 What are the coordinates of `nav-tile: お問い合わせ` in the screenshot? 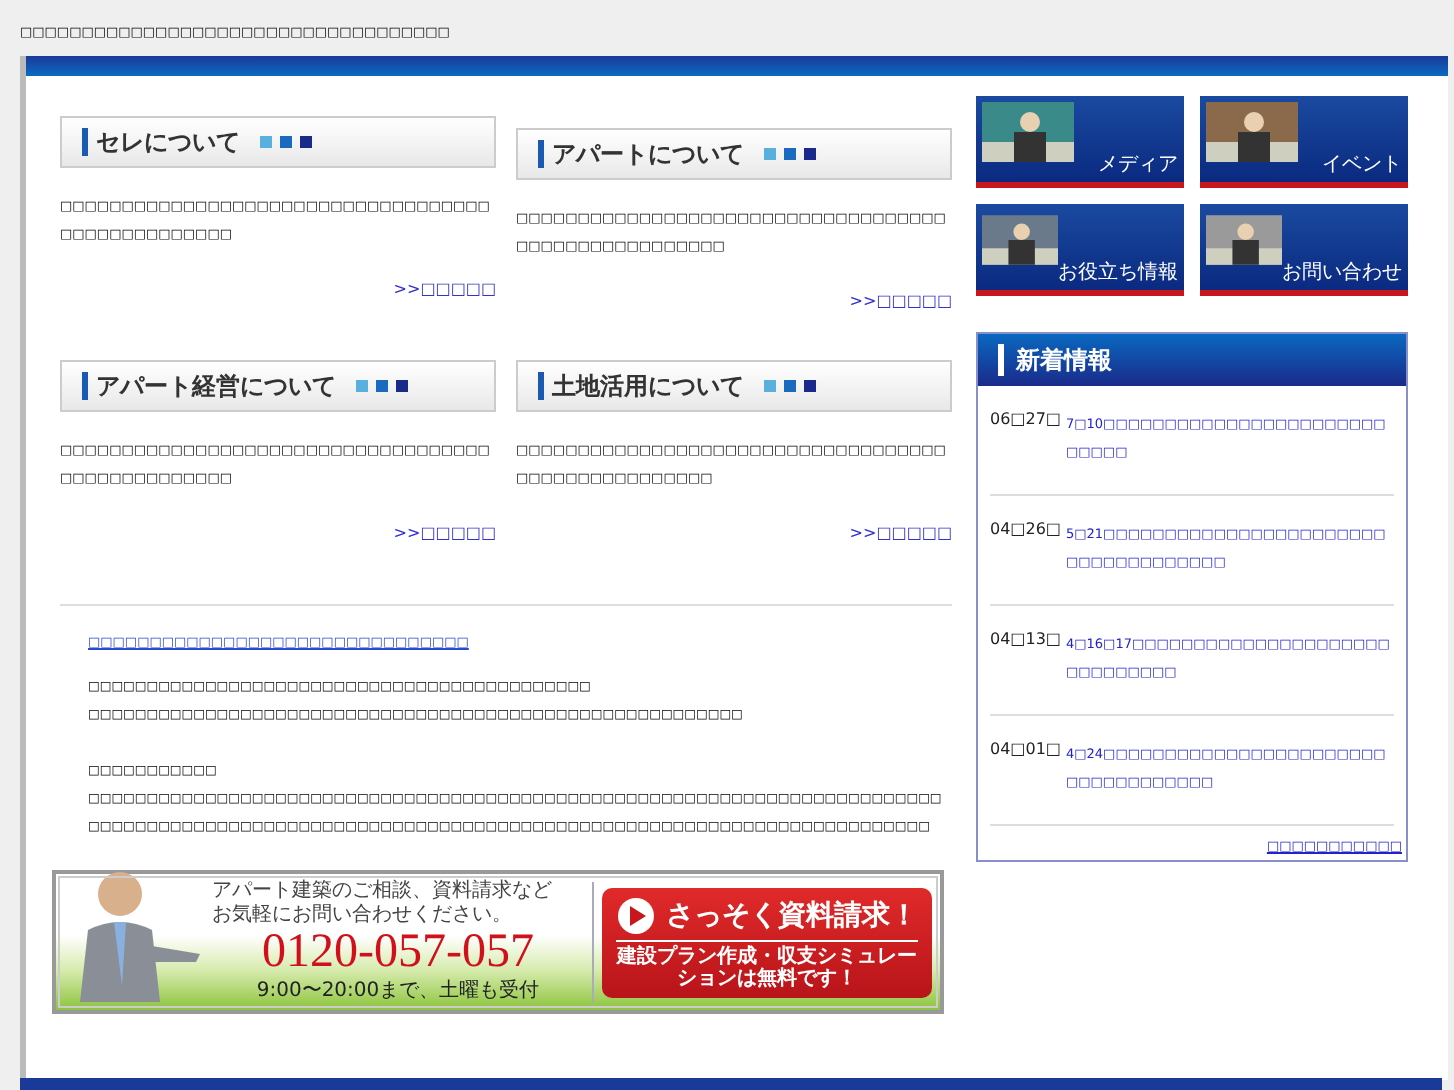 It's located at (1304, 250).